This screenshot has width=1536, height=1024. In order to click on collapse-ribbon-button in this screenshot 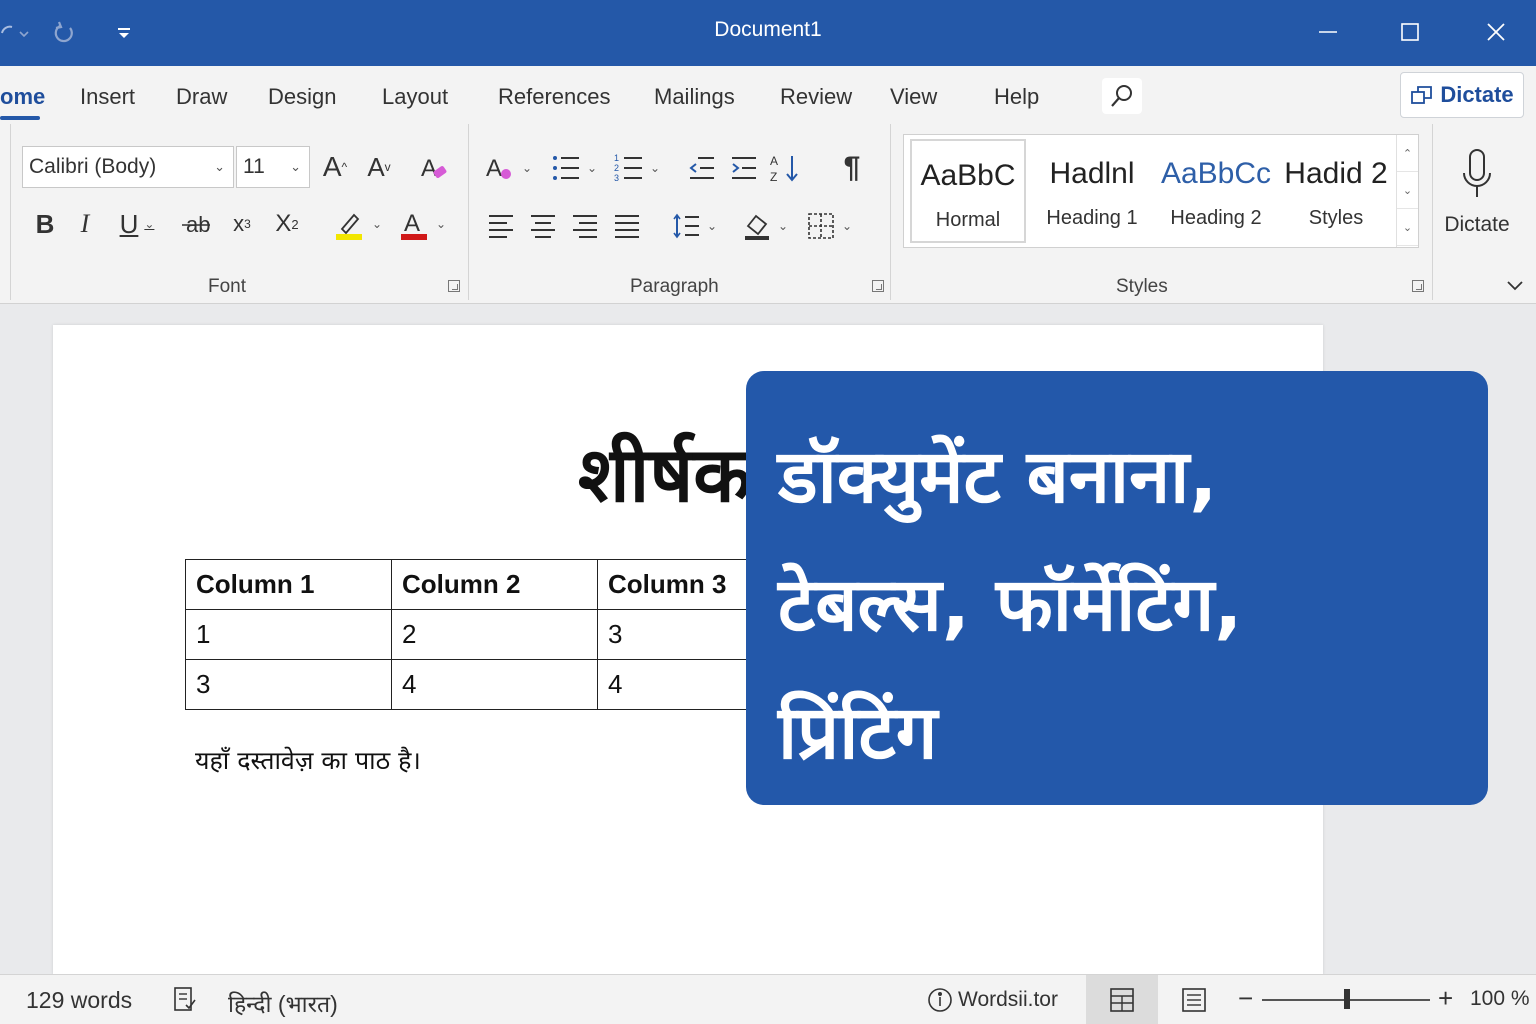, I will do `click(1515, 286)`.